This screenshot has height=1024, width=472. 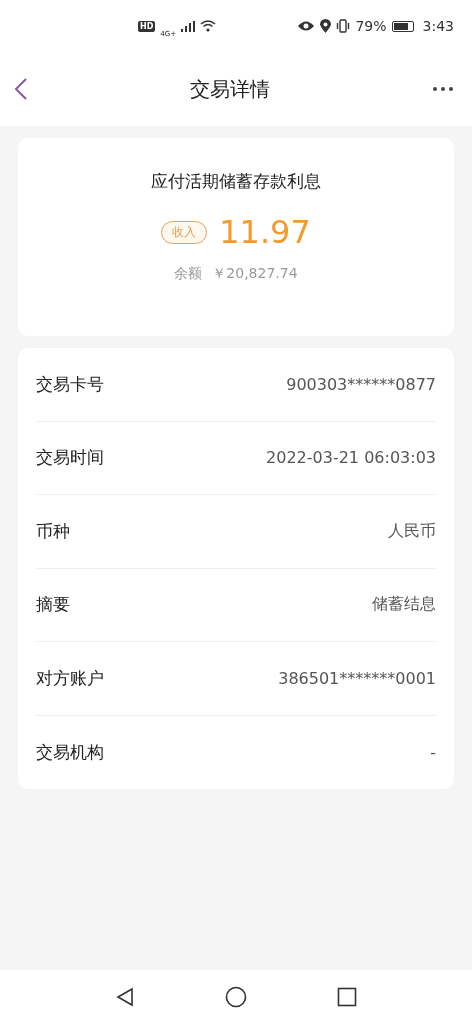 What do you see at coordinates (125, 997) in the screenshot?
I see `back-nav-icon` at bounding box center [125, 997].